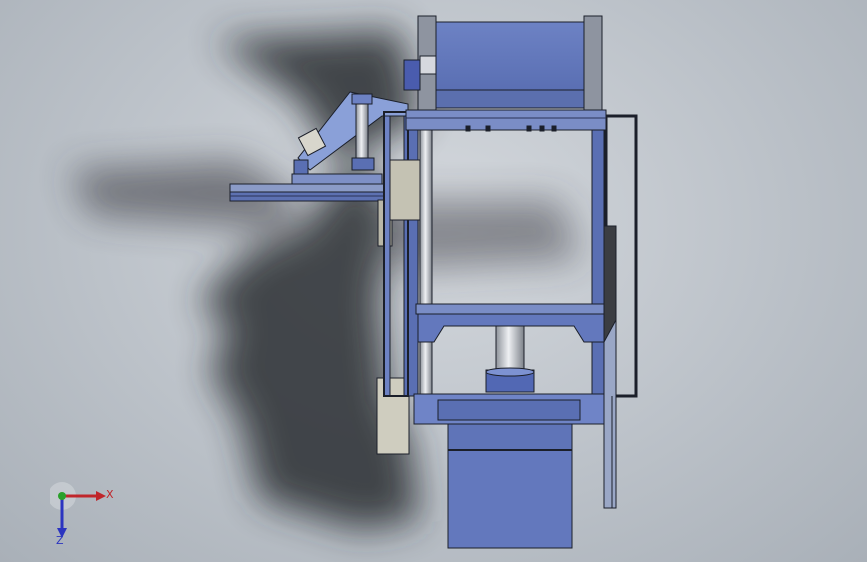 This screenshot has height=562, width=867. What do you see at coordinates (337, 179) in the screenshot?
I see `feed-slide-top` at bounding box center [337, 179].